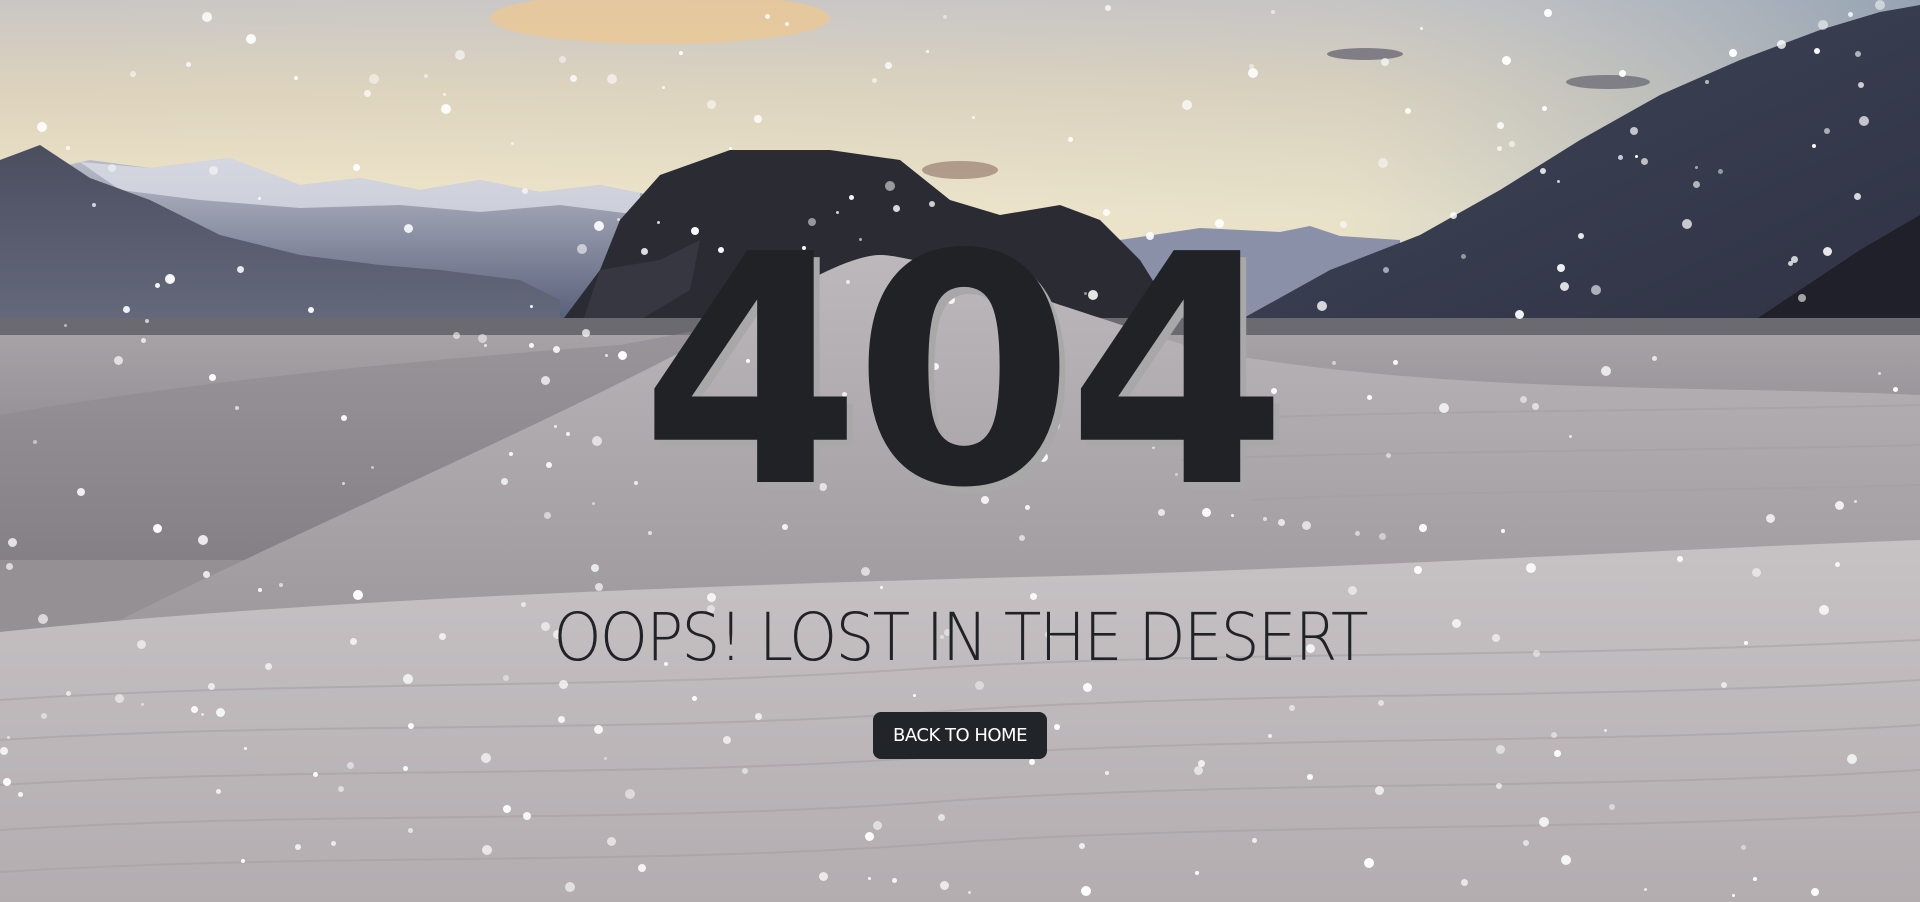 The width and height of the screenshot is (1920, 902). Describe the element at coordinates (960, 735) in the screenshot. I see `back-to-home-button: BACK TO HOME` at that location.